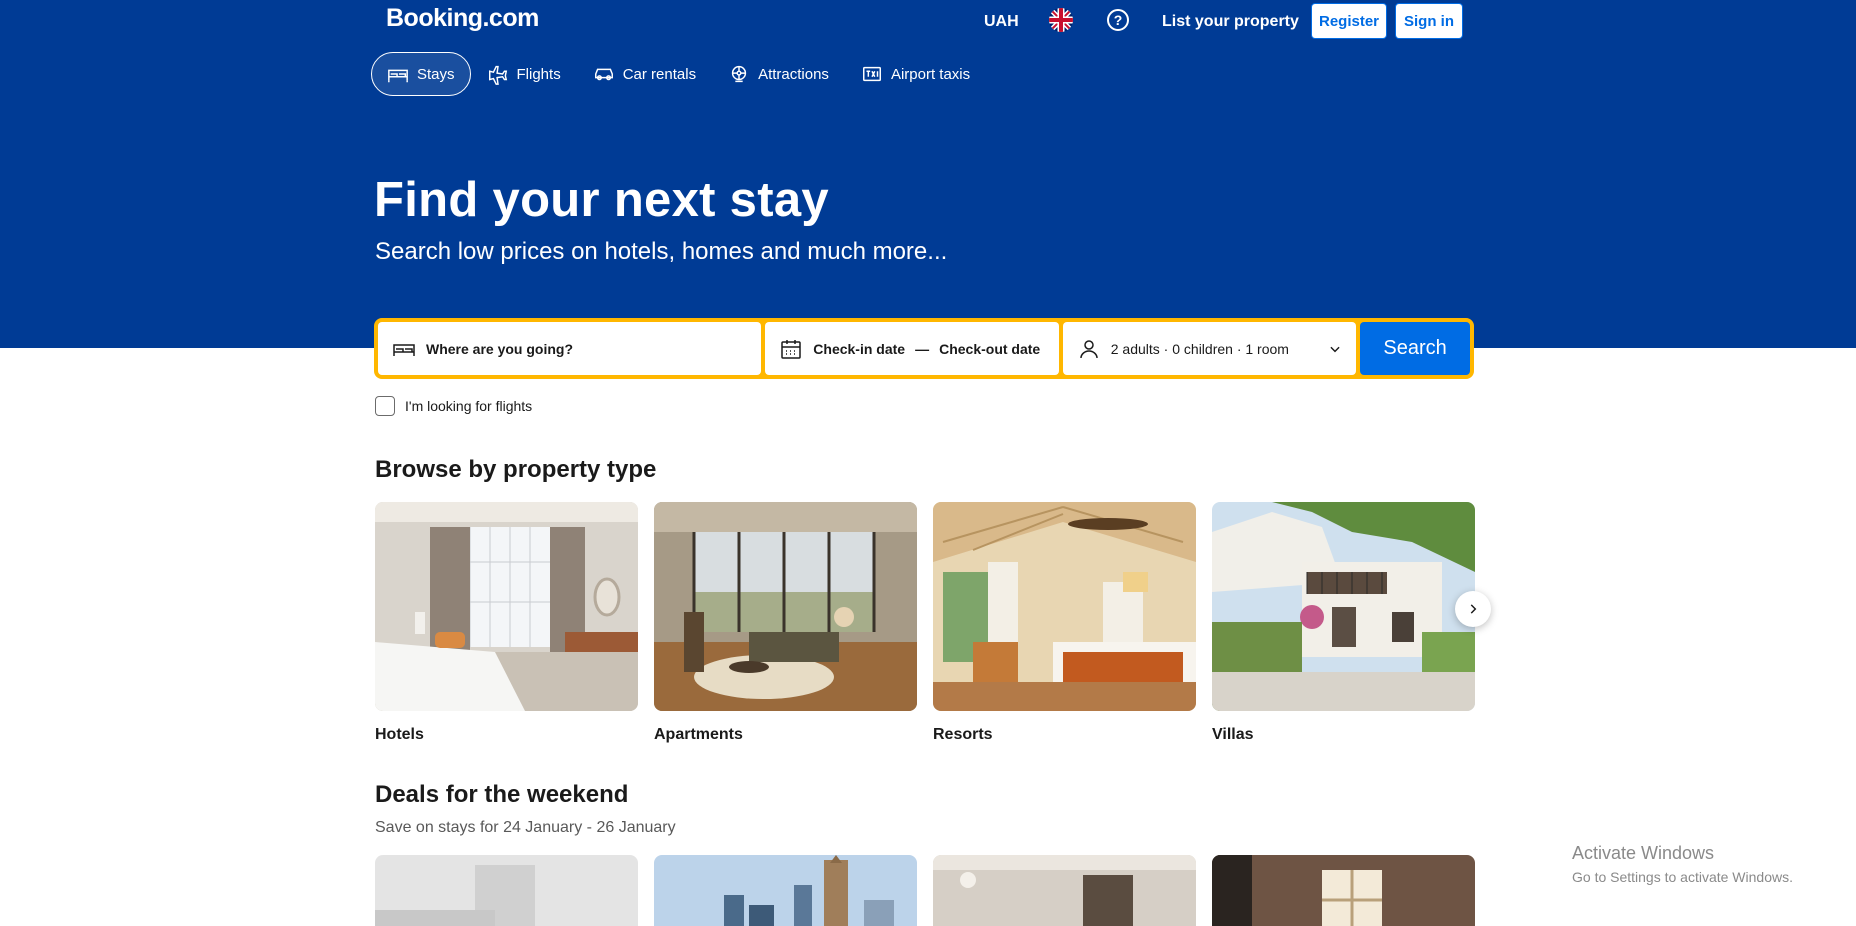 The width and height of the screenshot is (1856, 926). Describe the element at coordinates (497, 75) in the screenshot. I see `plane-icon` at that location.